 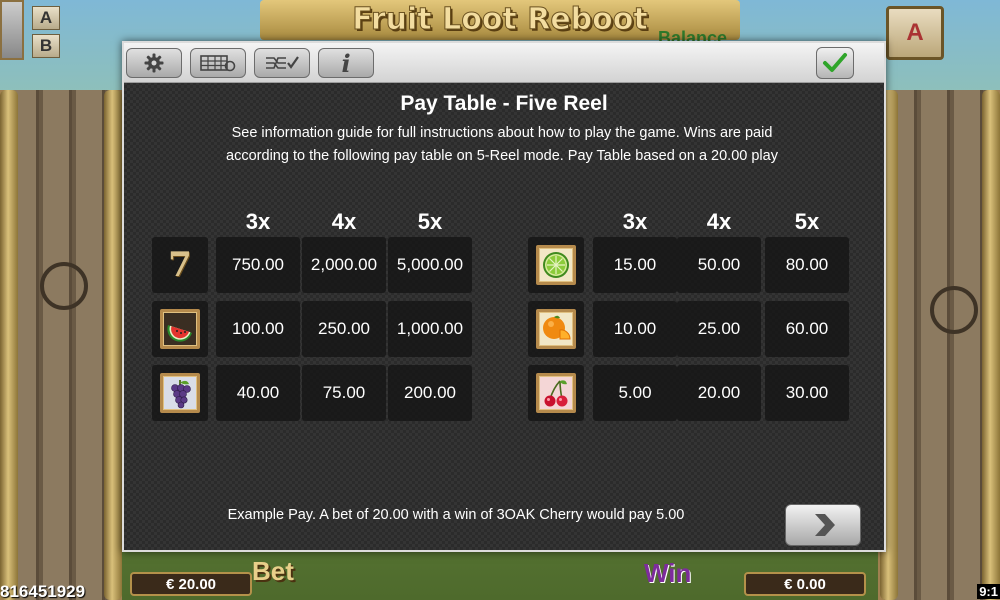 What do you see at coordinates (504, 103) in the screenshot?
I see `paytable-heading: Pay Table - Five Reel` at bounding box center [504, 103].